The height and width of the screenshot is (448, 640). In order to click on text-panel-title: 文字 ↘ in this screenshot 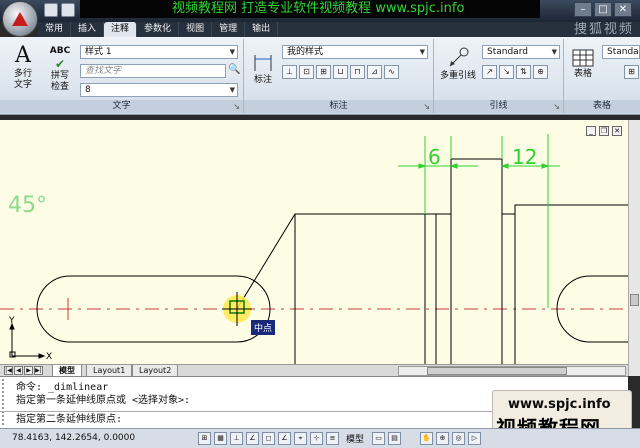, I will do `click(121, 106)`.